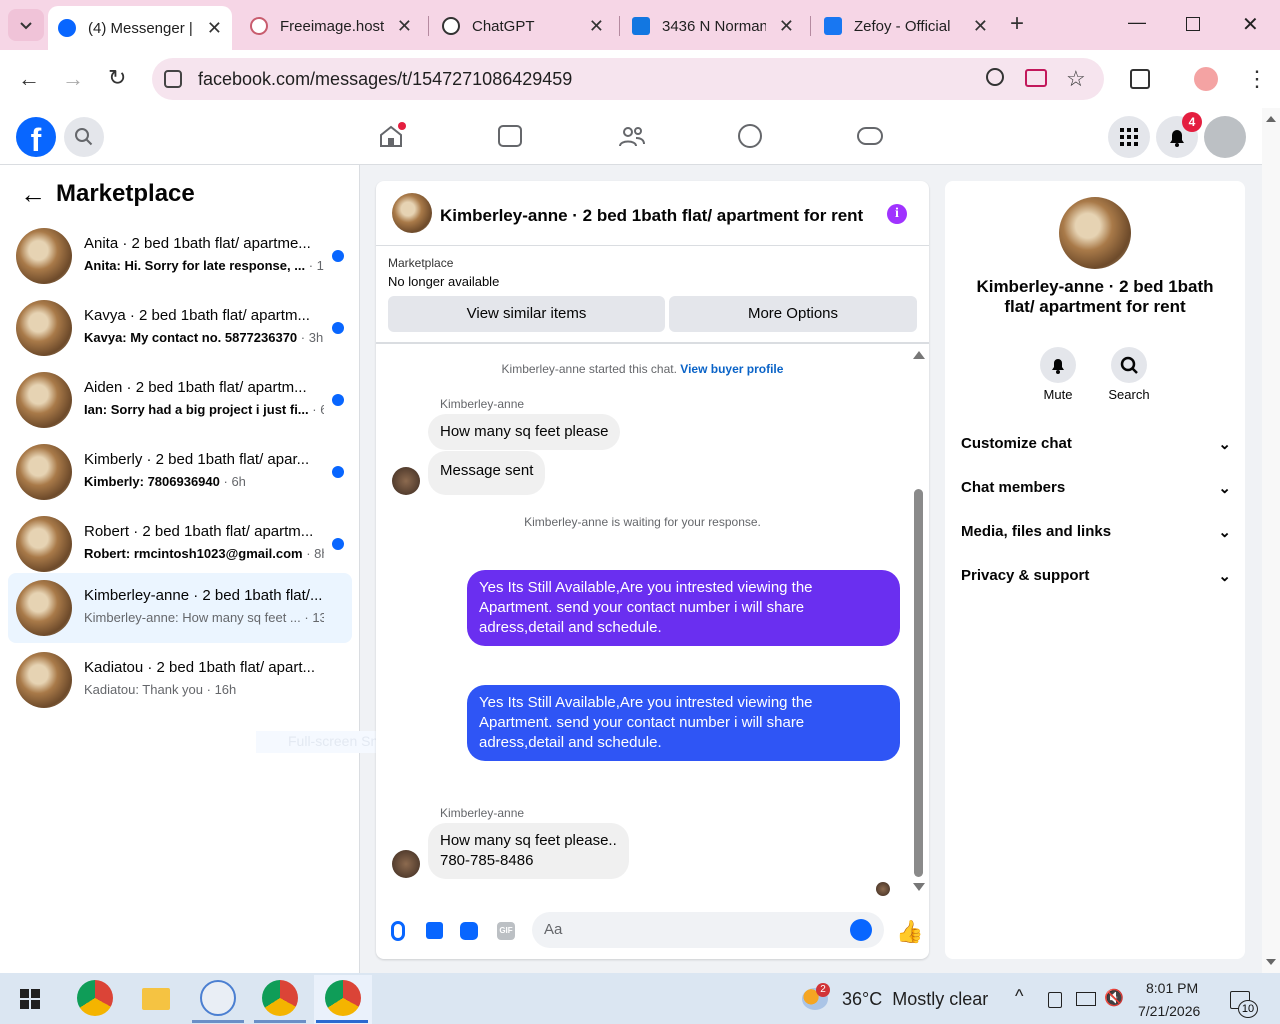 The height and width of the screenshot is (1024, 1280). I want to click on restore-button, so click(1193, 24).